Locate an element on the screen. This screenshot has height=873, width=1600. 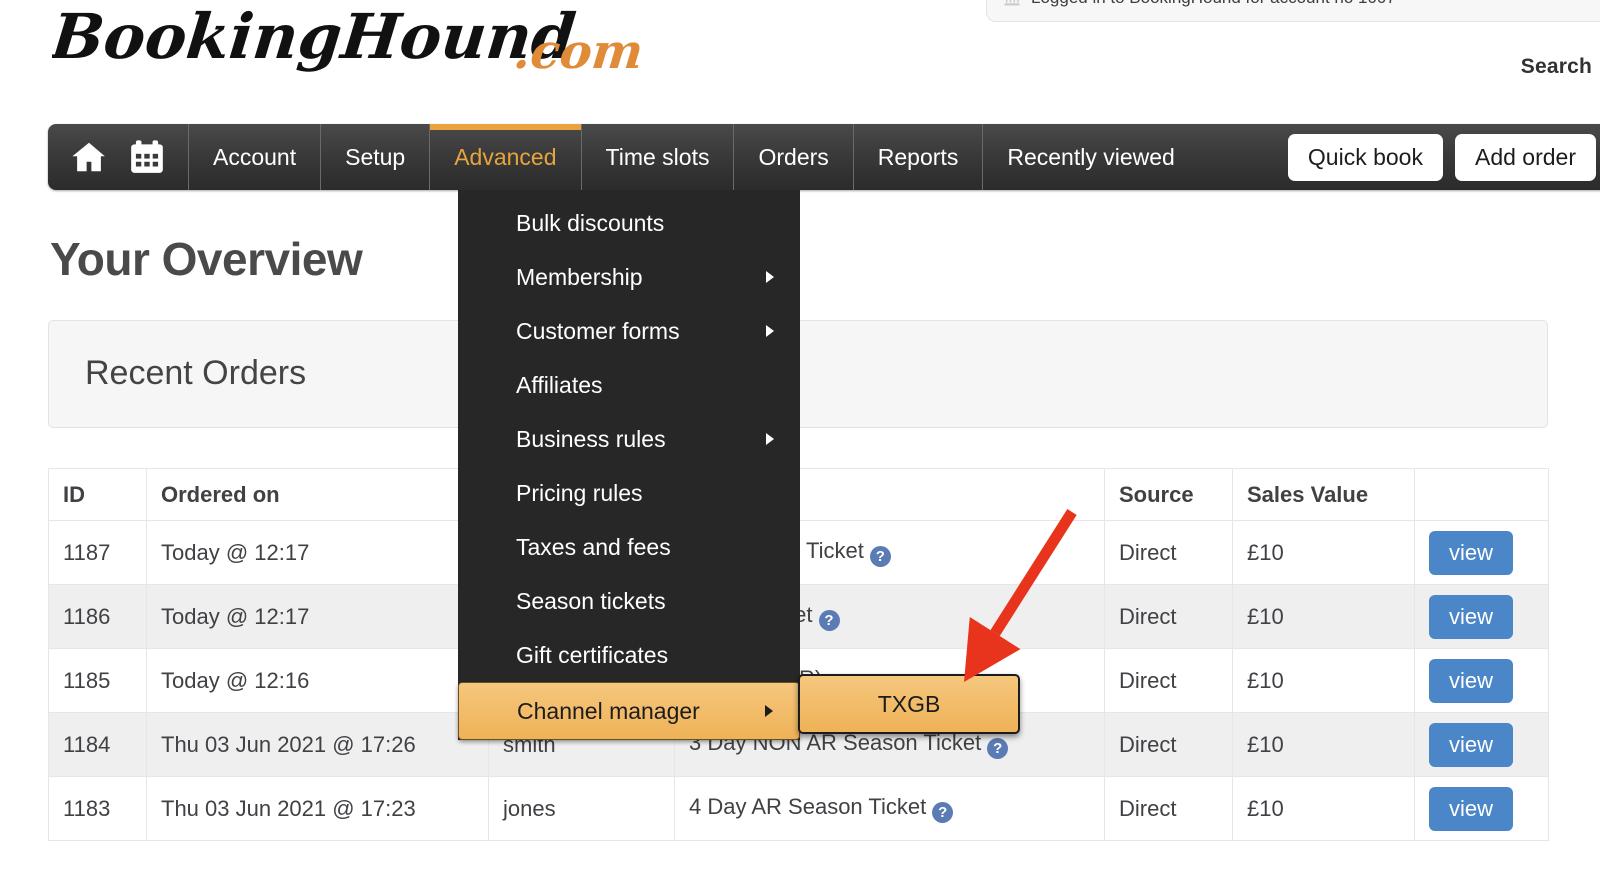
cell-id: 1187 is located at coordinates (97, 552).